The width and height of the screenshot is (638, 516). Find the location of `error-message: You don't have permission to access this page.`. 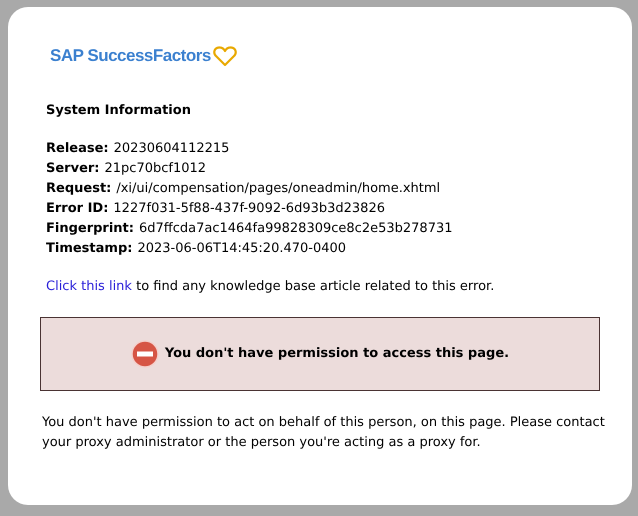

error-message: You don't have permission to access this page. is located at coordinates (337, 353).